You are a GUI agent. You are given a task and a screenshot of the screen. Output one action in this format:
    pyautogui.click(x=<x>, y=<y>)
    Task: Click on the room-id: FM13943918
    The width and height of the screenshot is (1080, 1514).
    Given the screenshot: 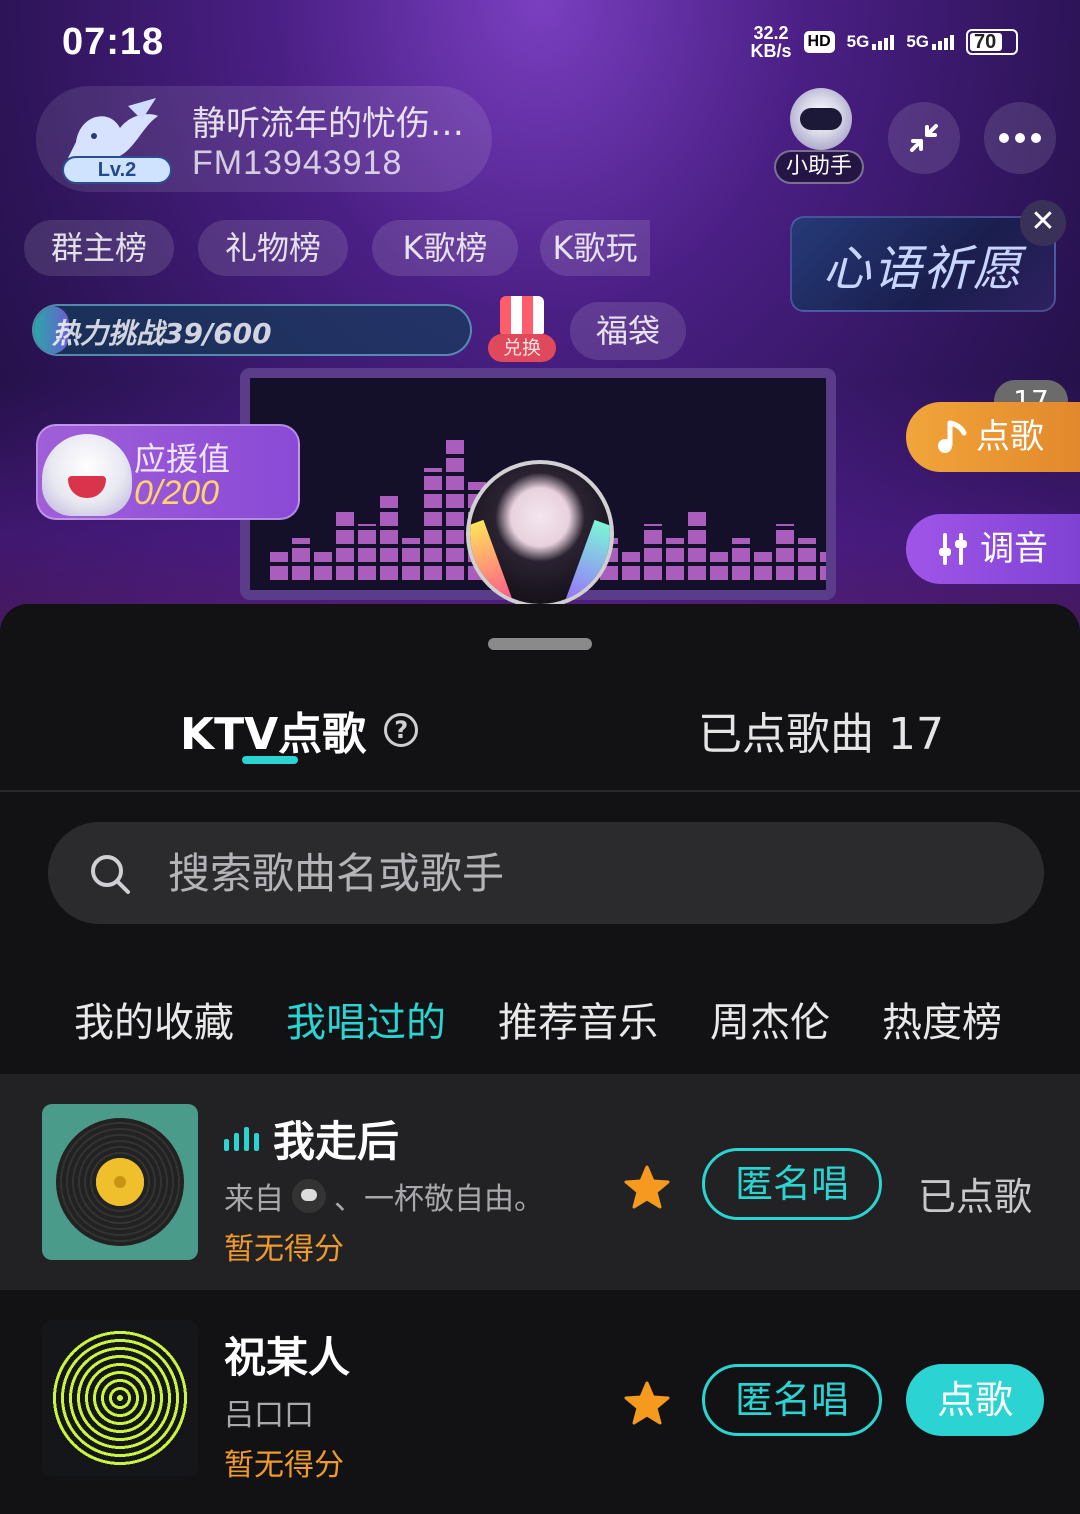 What is the action you would take?
    pyautogui.click(x=297, y=163)
    